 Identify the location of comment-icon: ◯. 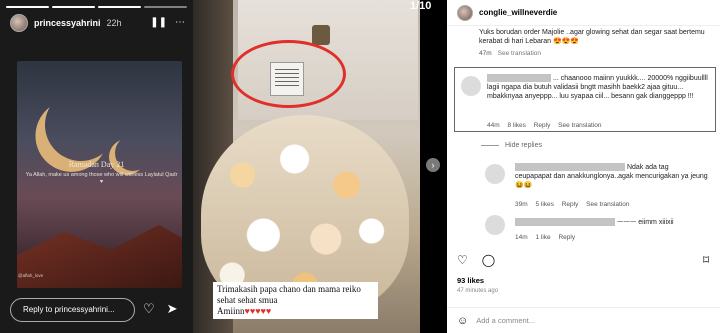
(488, 260).